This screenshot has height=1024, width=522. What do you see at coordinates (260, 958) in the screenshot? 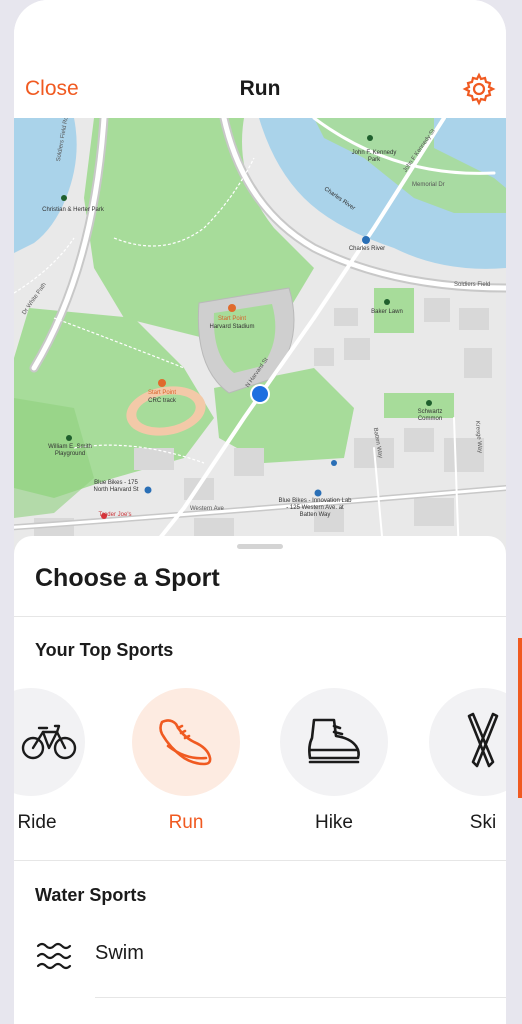
I see `sport-swim-row: Swim` at bounding box center [260, 958].